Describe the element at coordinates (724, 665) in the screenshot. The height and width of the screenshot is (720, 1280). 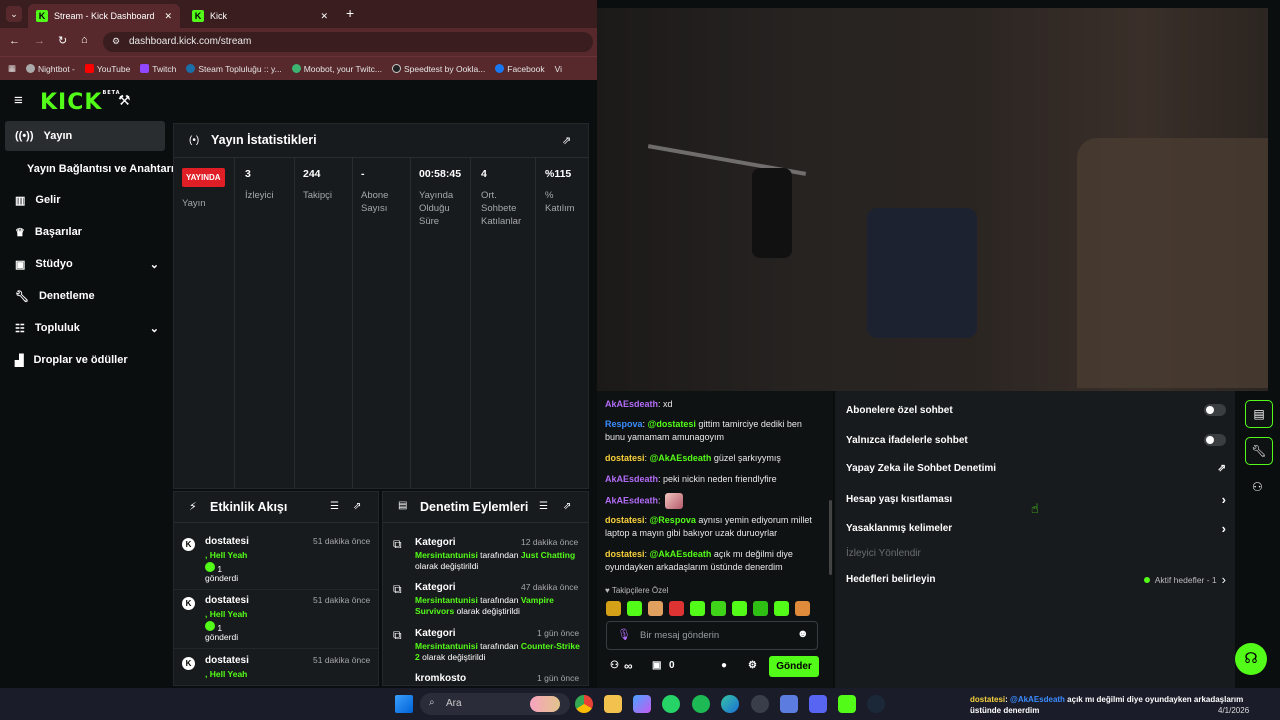
I see `chat-bubble-icon: ●` at that location.